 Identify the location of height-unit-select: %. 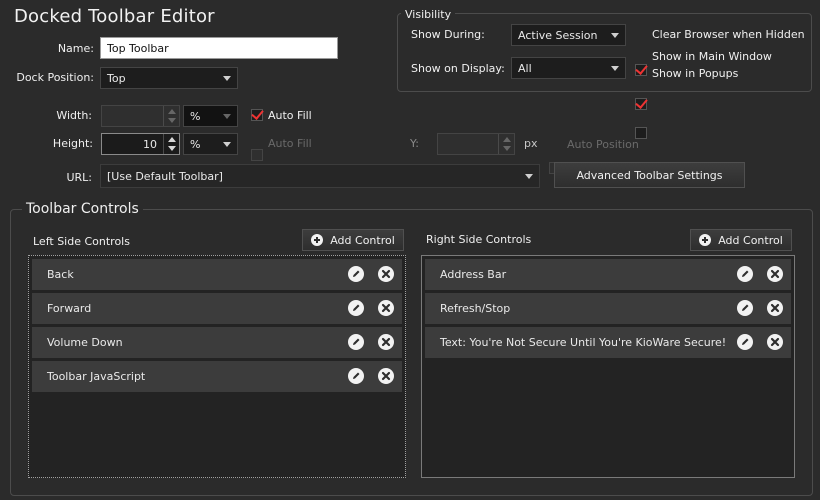
(210, 144).